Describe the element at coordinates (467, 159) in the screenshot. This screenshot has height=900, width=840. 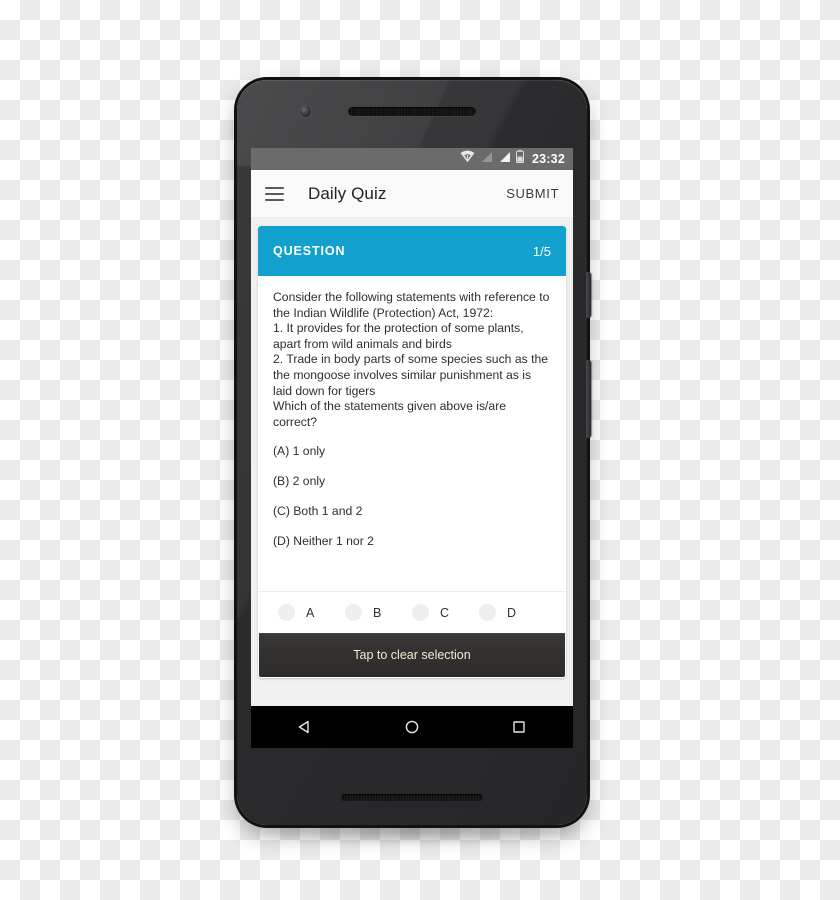
I see `wifi-icon` at that location.